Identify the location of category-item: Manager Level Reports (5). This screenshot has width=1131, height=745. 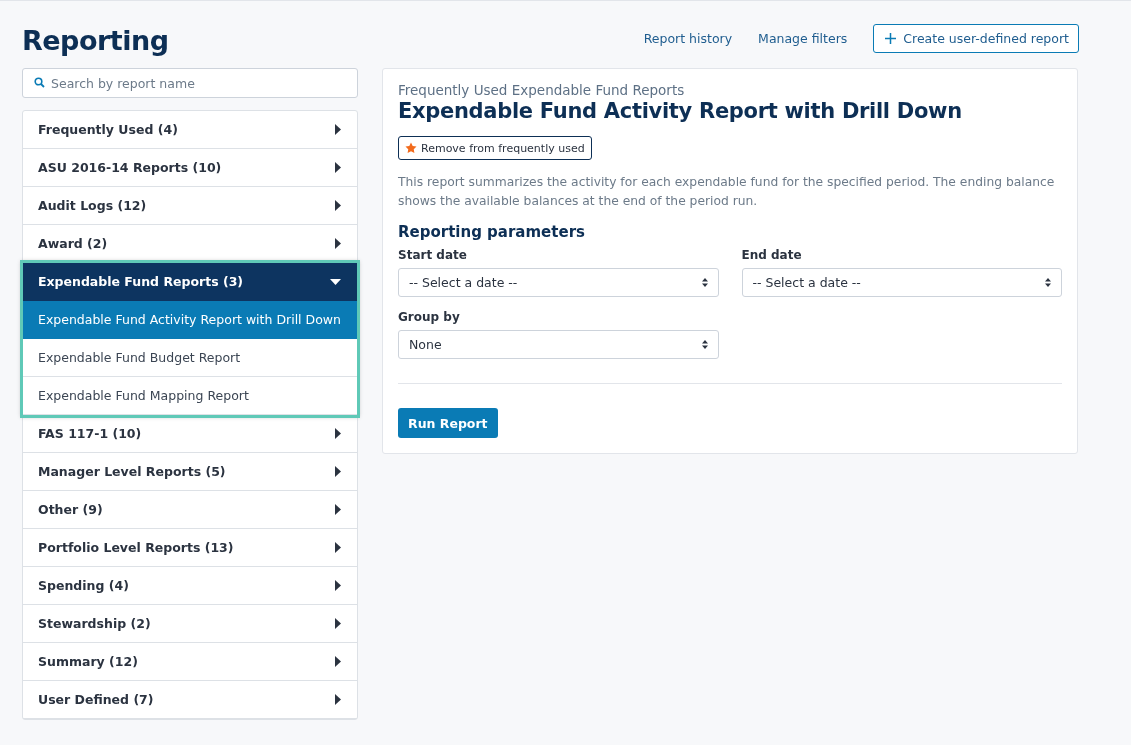
(190, 472).